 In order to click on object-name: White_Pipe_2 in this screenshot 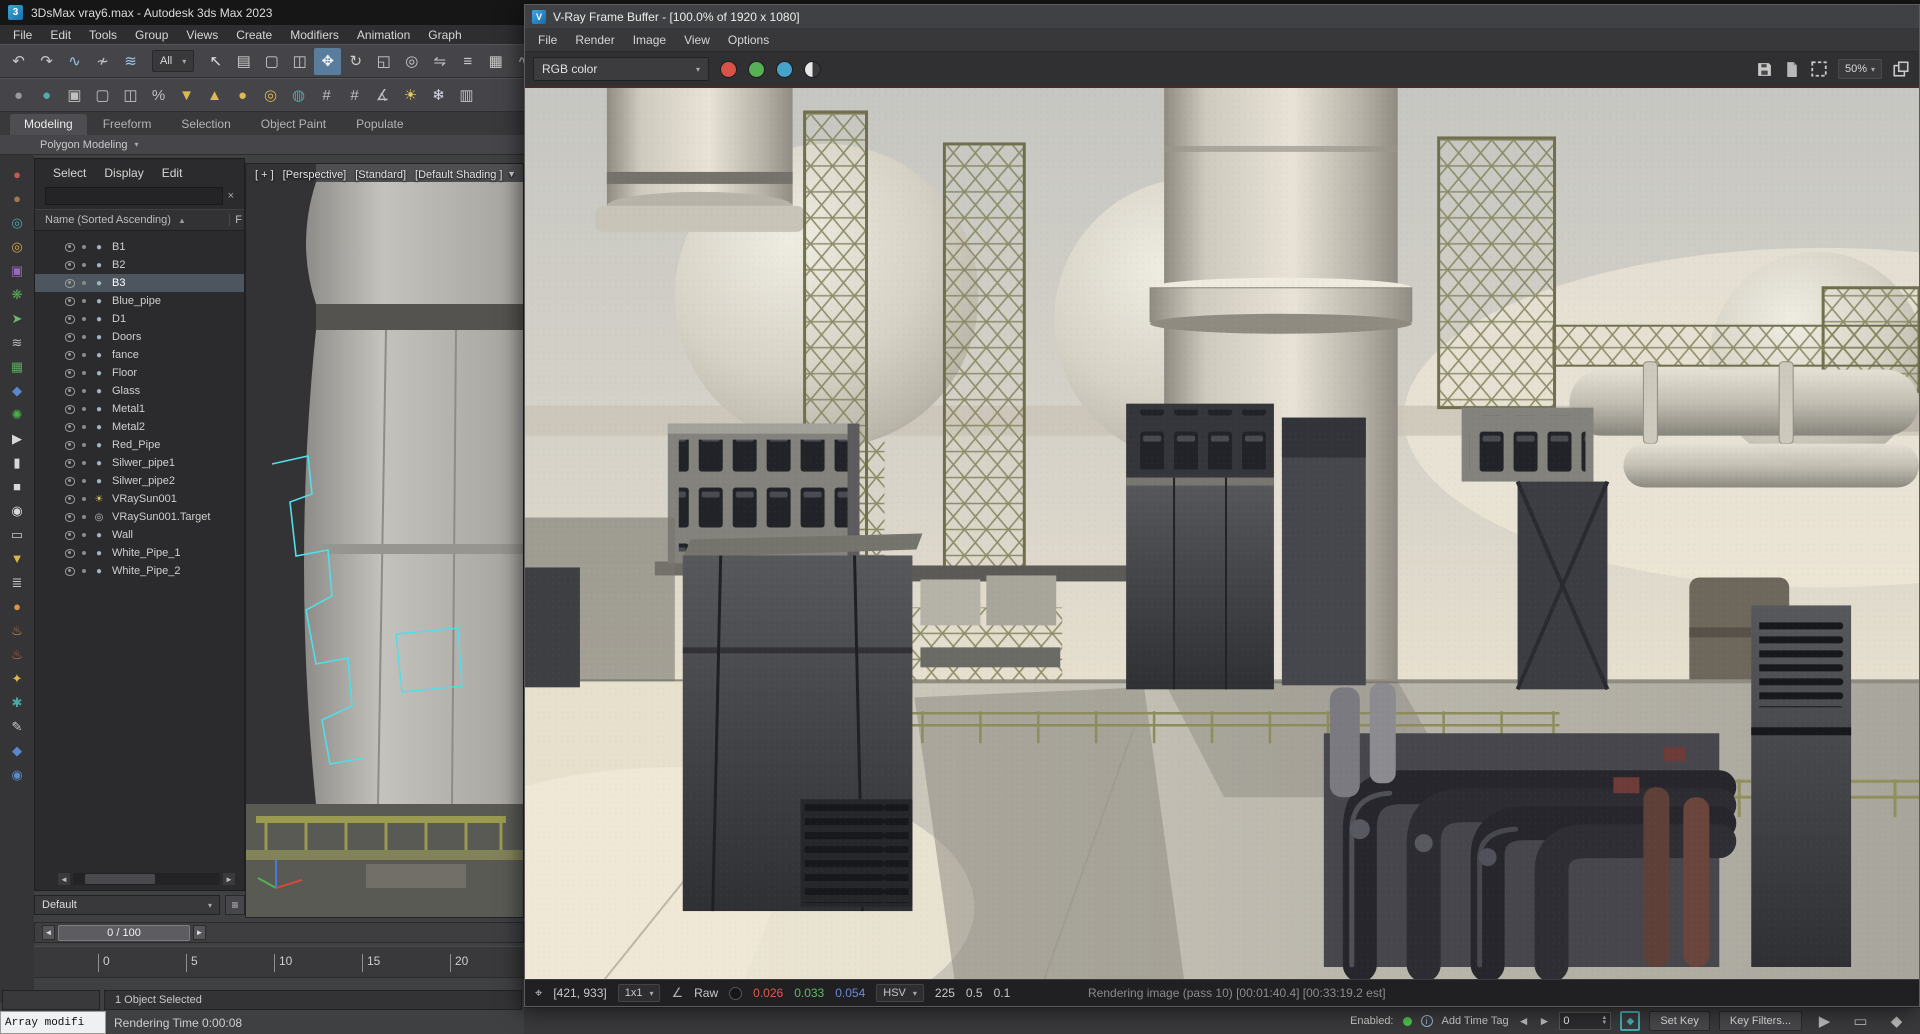, I will do `click(146, 571)`.